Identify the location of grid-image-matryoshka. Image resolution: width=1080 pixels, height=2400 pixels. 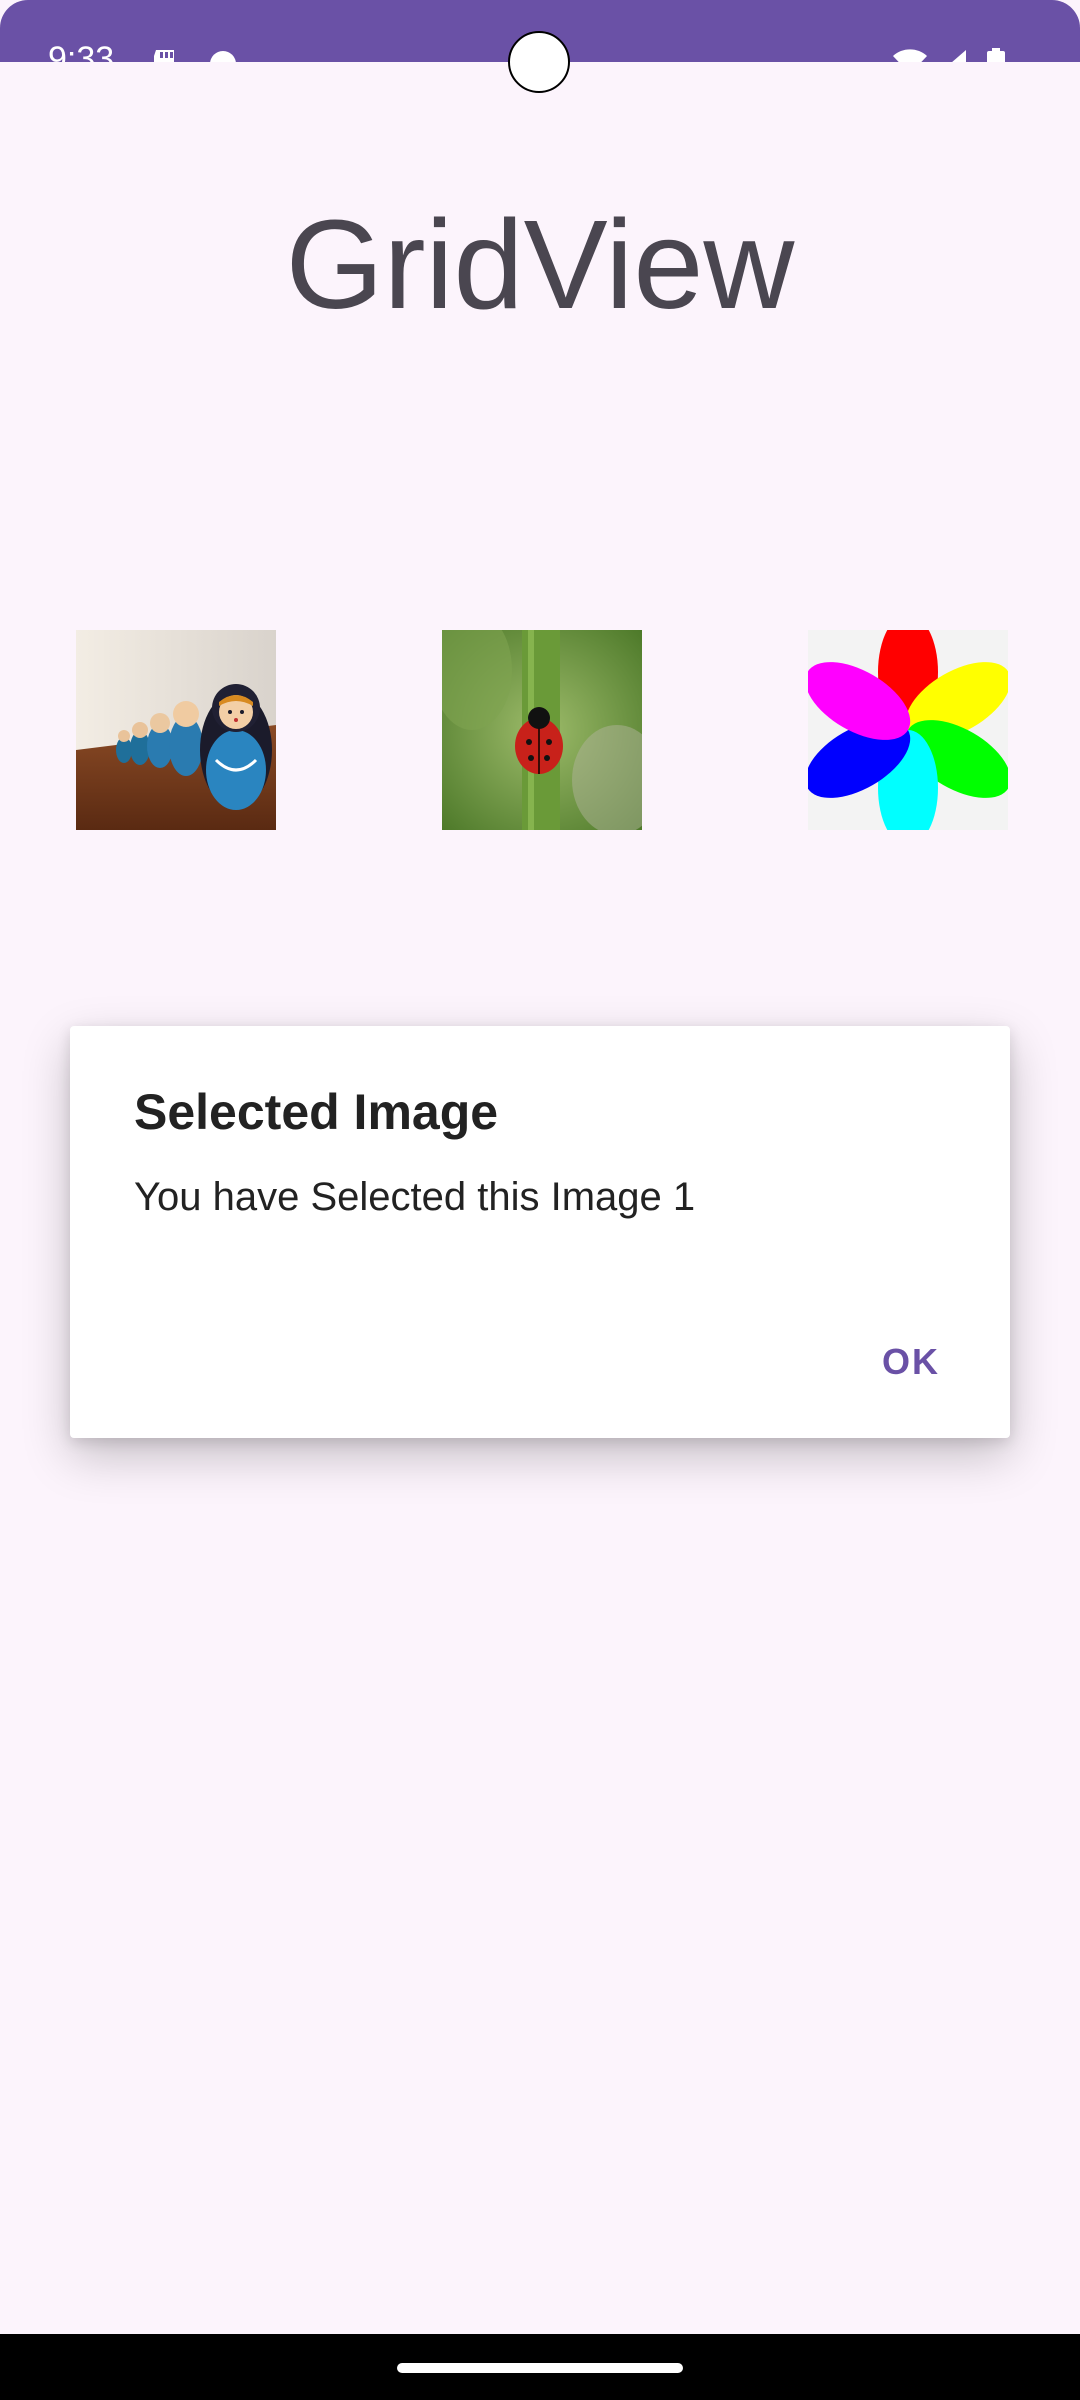
(176, 730).